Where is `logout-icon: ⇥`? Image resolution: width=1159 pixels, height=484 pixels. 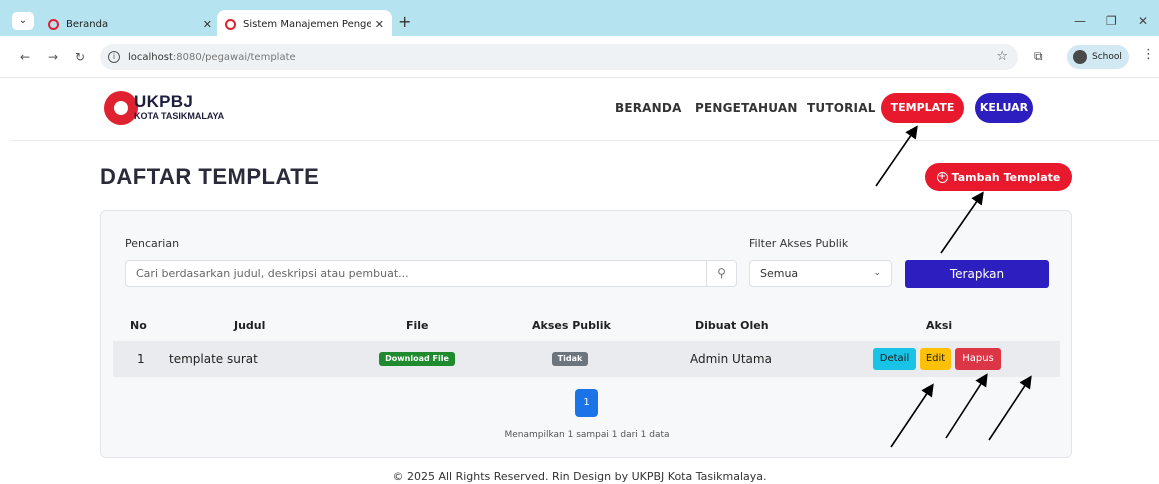 logout-icon: ⇥ is located at coordinates (1004, 137).